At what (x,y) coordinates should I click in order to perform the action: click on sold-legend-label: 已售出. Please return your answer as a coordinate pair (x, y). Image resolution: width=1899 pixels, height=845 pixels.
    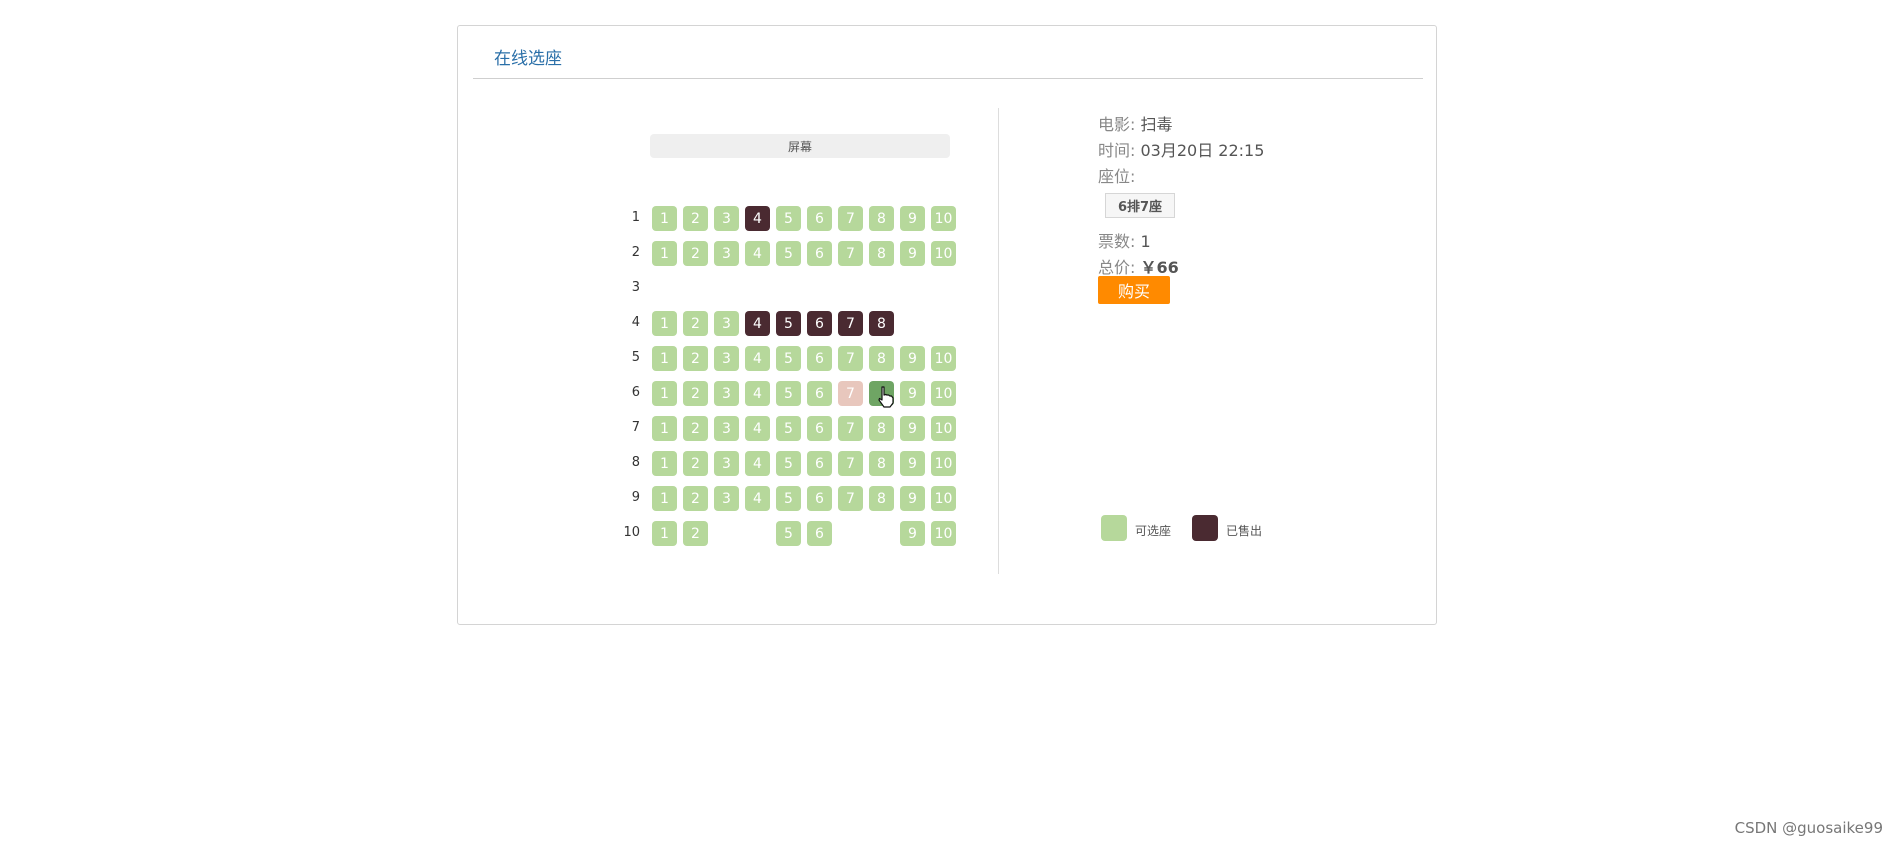
    Looking at the image, I should click on (1244, 531).